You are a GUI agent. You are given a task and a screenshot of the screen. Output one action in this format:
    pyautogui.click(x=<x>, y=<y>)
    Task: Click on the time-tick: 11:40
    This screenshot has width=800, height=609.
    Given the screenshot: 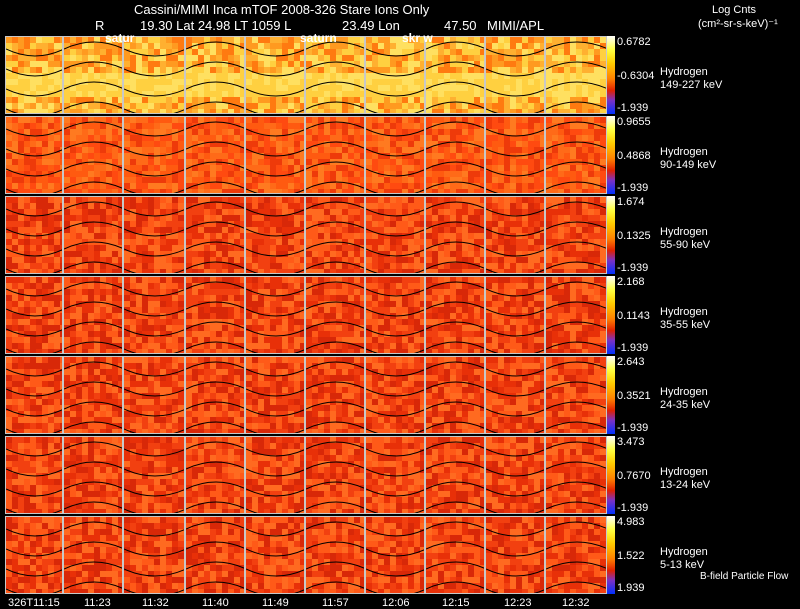 What is the action you would take?
    pyautogui.click(x=215, y=603)
    